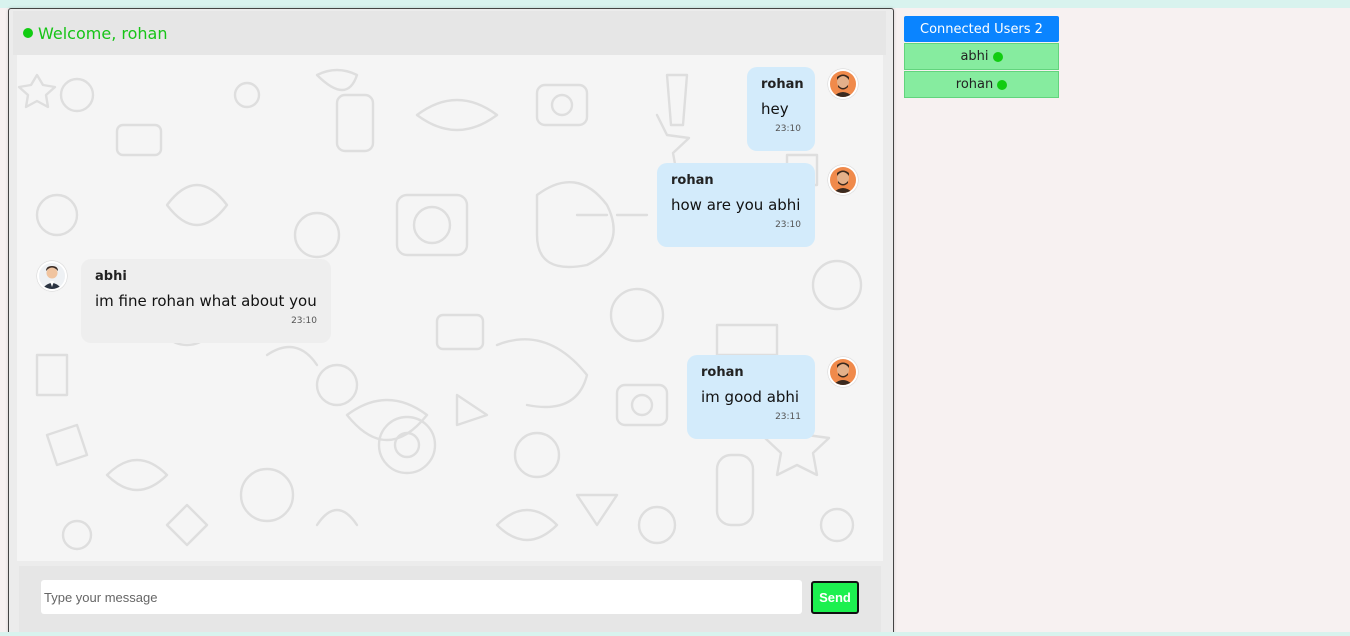 This screenshot has height=636, width=1350. I want to click on message-bubble: abhi im fine rohan what about you 23:10, so click(206, 301).